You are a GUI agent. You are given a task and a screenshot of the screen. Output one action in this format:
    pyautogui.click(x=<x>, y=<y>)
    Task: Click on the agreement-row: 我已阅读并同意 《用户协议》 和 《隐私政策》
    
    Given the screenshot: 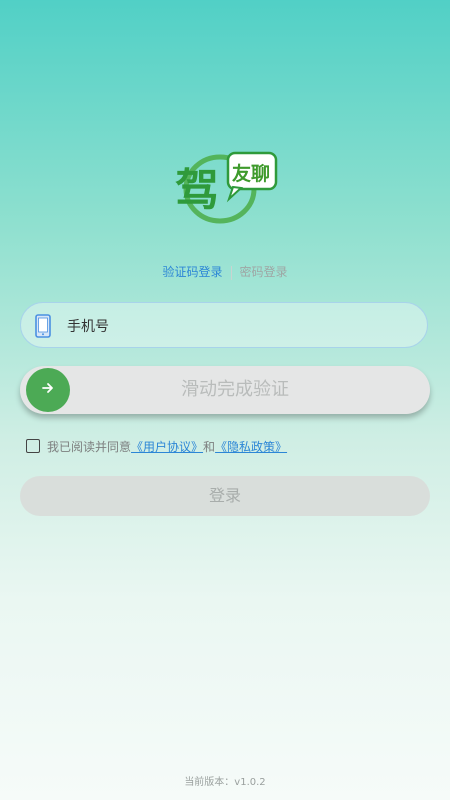 What is the action you would take?
    pyautogui.click(x=156, y=446)
    